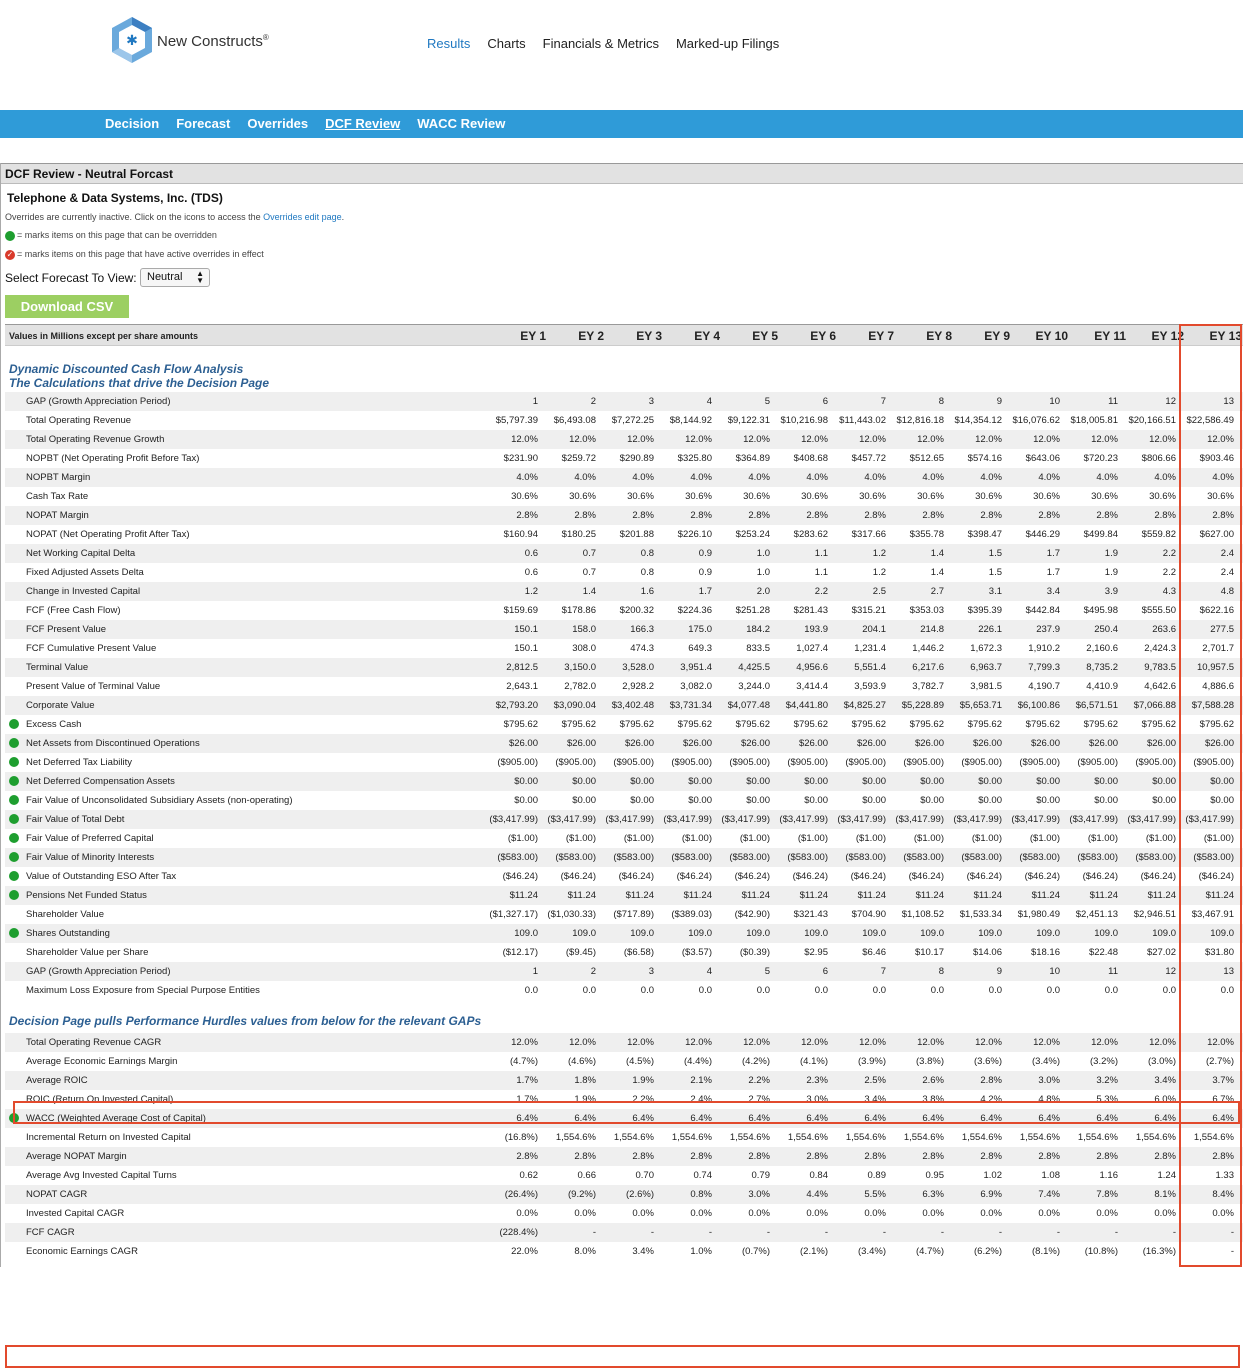 The image size is (1243, 1368). What do you see at coordinates (1111, 572) in the screenshot?
I see `table-cell: 1.9` at bounding box center [1111, 572].